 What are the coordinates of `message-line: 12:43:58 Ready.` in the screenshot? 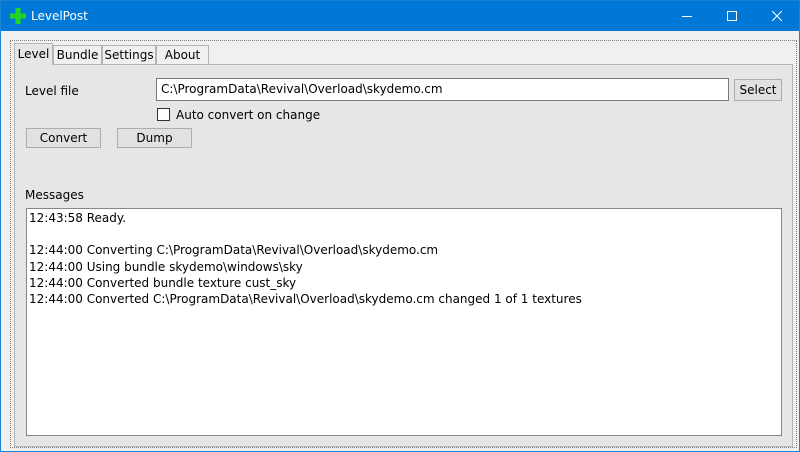 It's located at (78, 218).